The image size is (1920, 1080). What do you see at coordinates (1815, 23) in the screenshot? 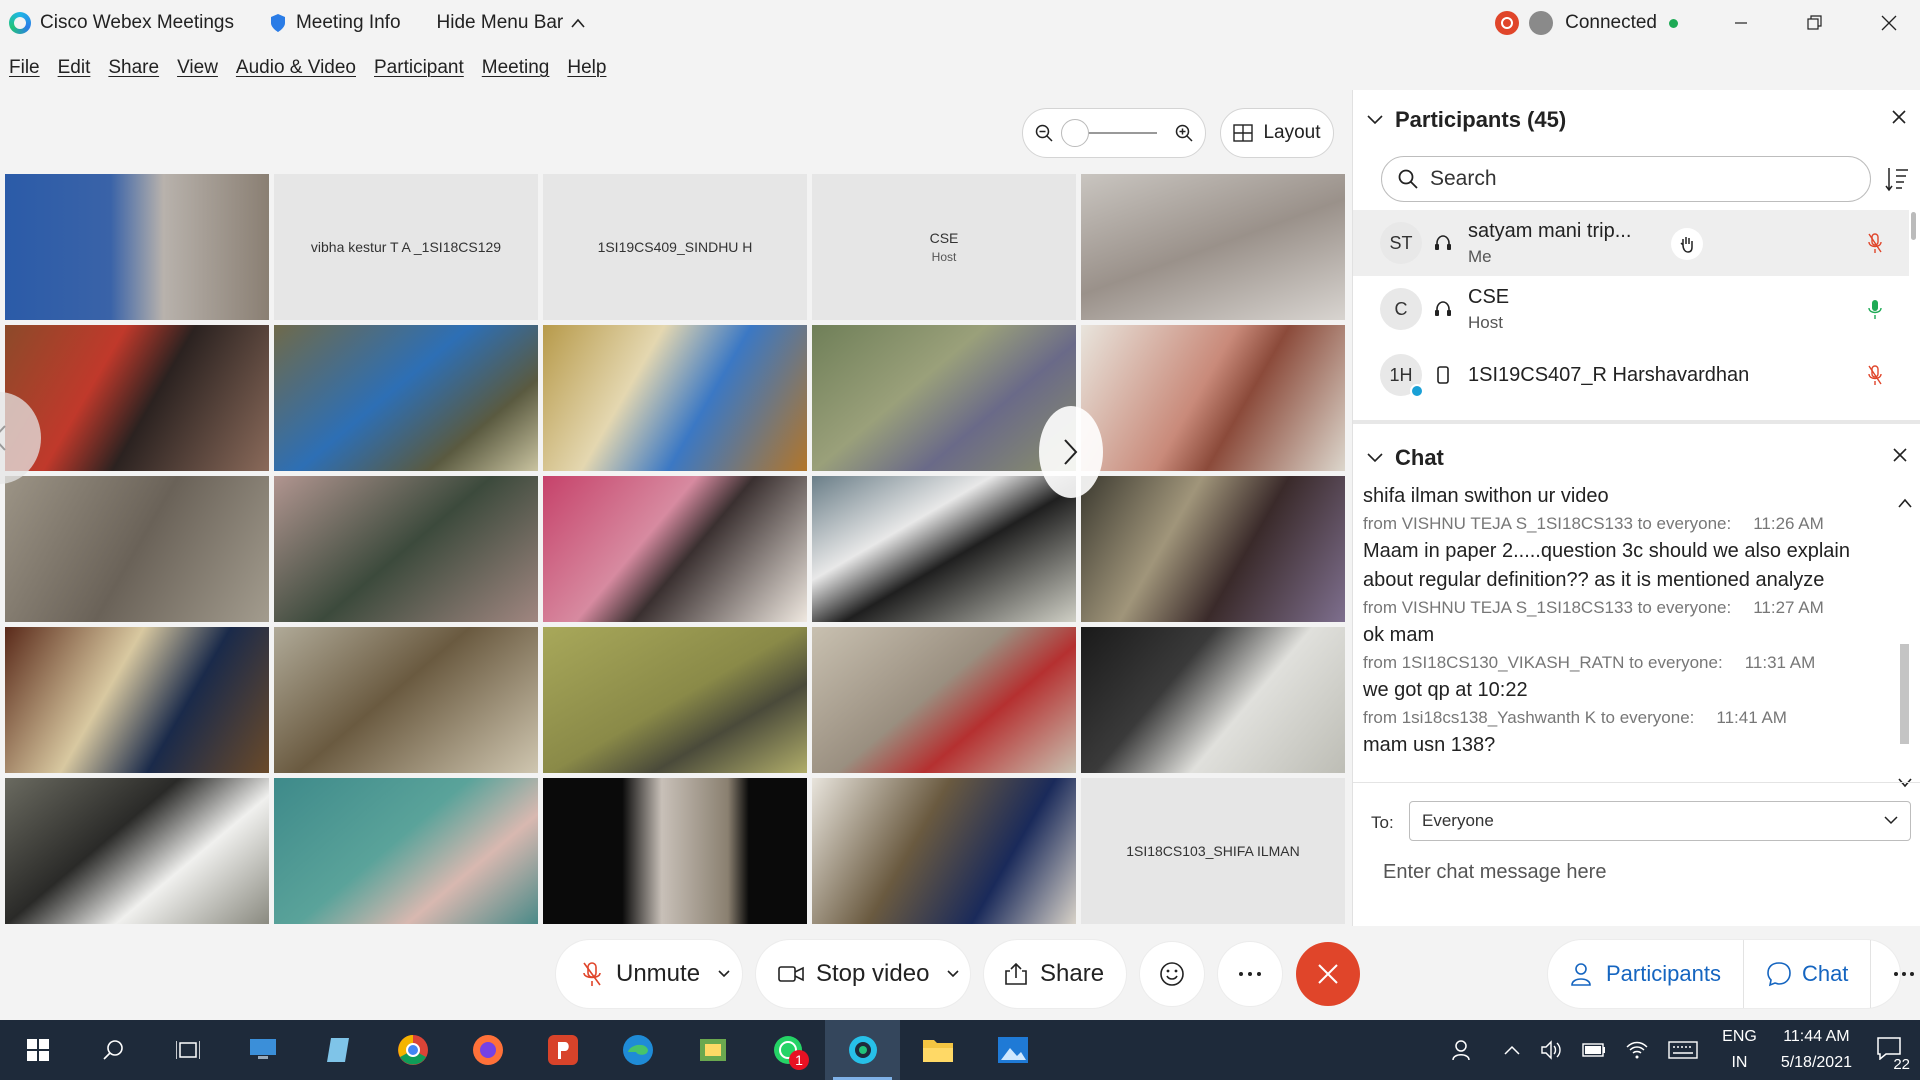
I see `restore-button` at bounding box center [1815, 23].